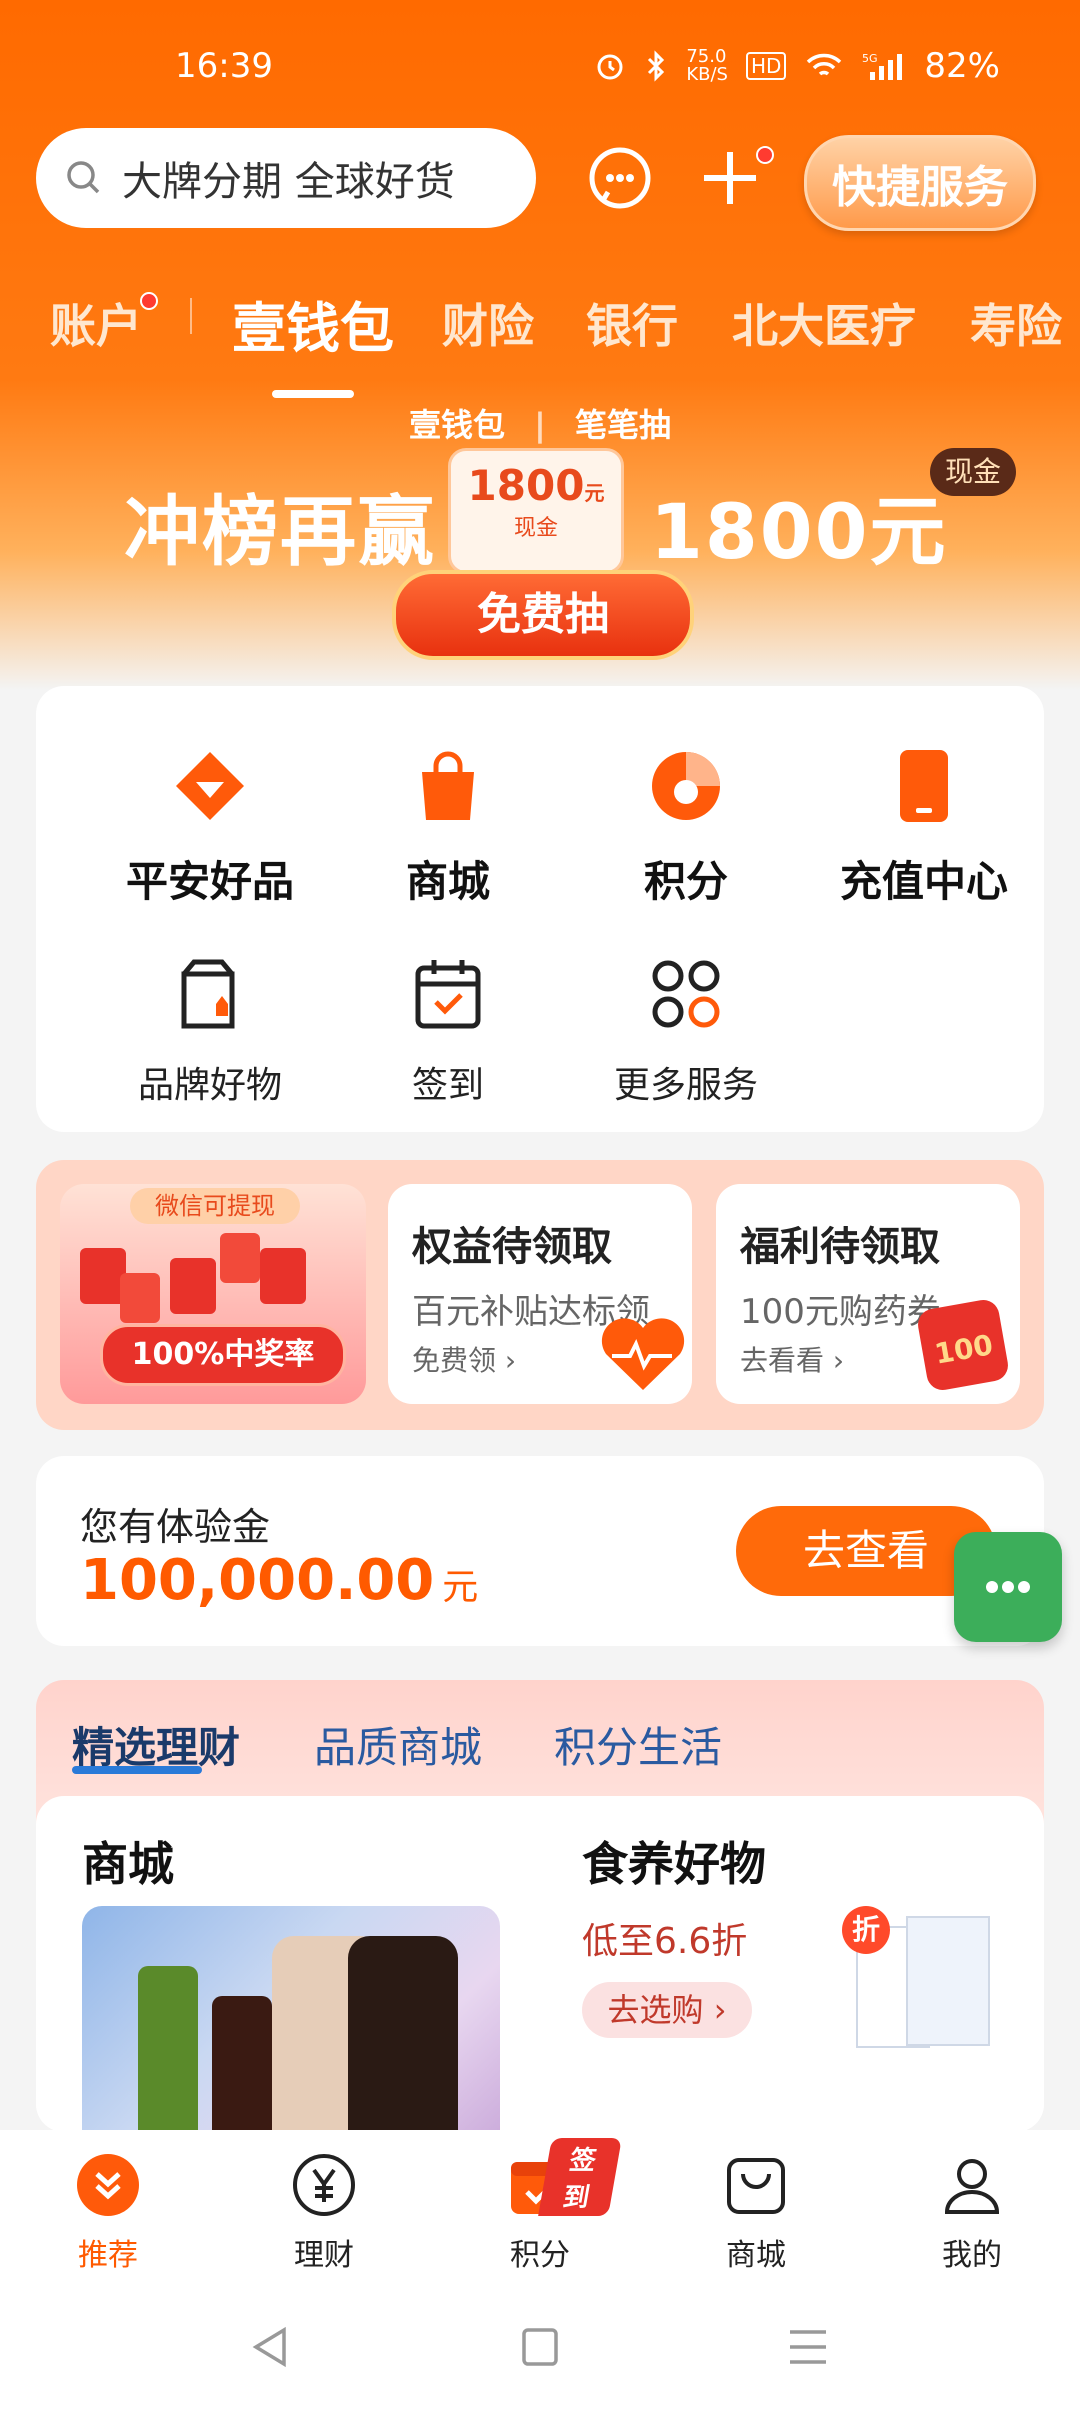  What do you see at coordinates (840, 1312) in the screenshot?
I see `welfare-subtitle: 100元购药券` at bounding box center [840, 1312].